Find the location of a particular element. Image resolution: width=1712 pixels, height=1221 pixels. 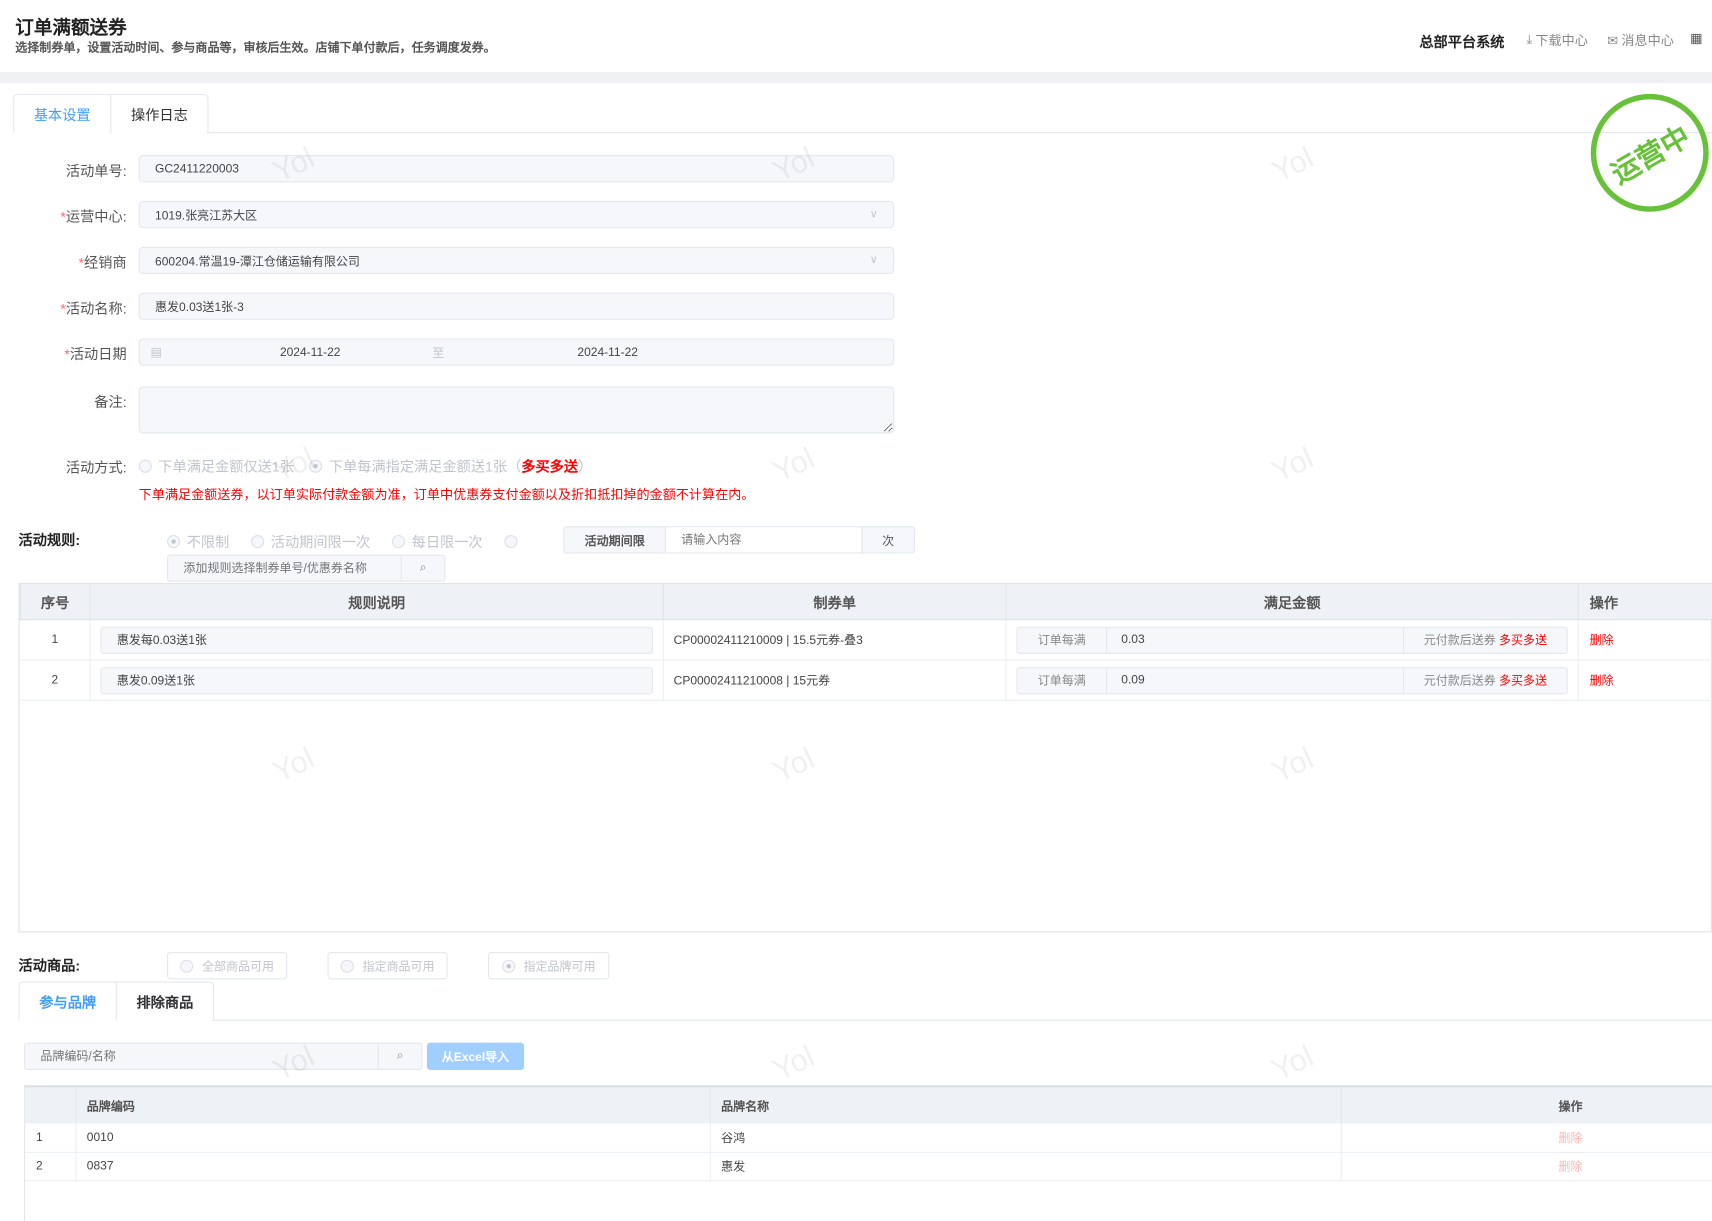

table-row: 1 0010 谷鸿 删除 is located at coordinates (868, 1138).